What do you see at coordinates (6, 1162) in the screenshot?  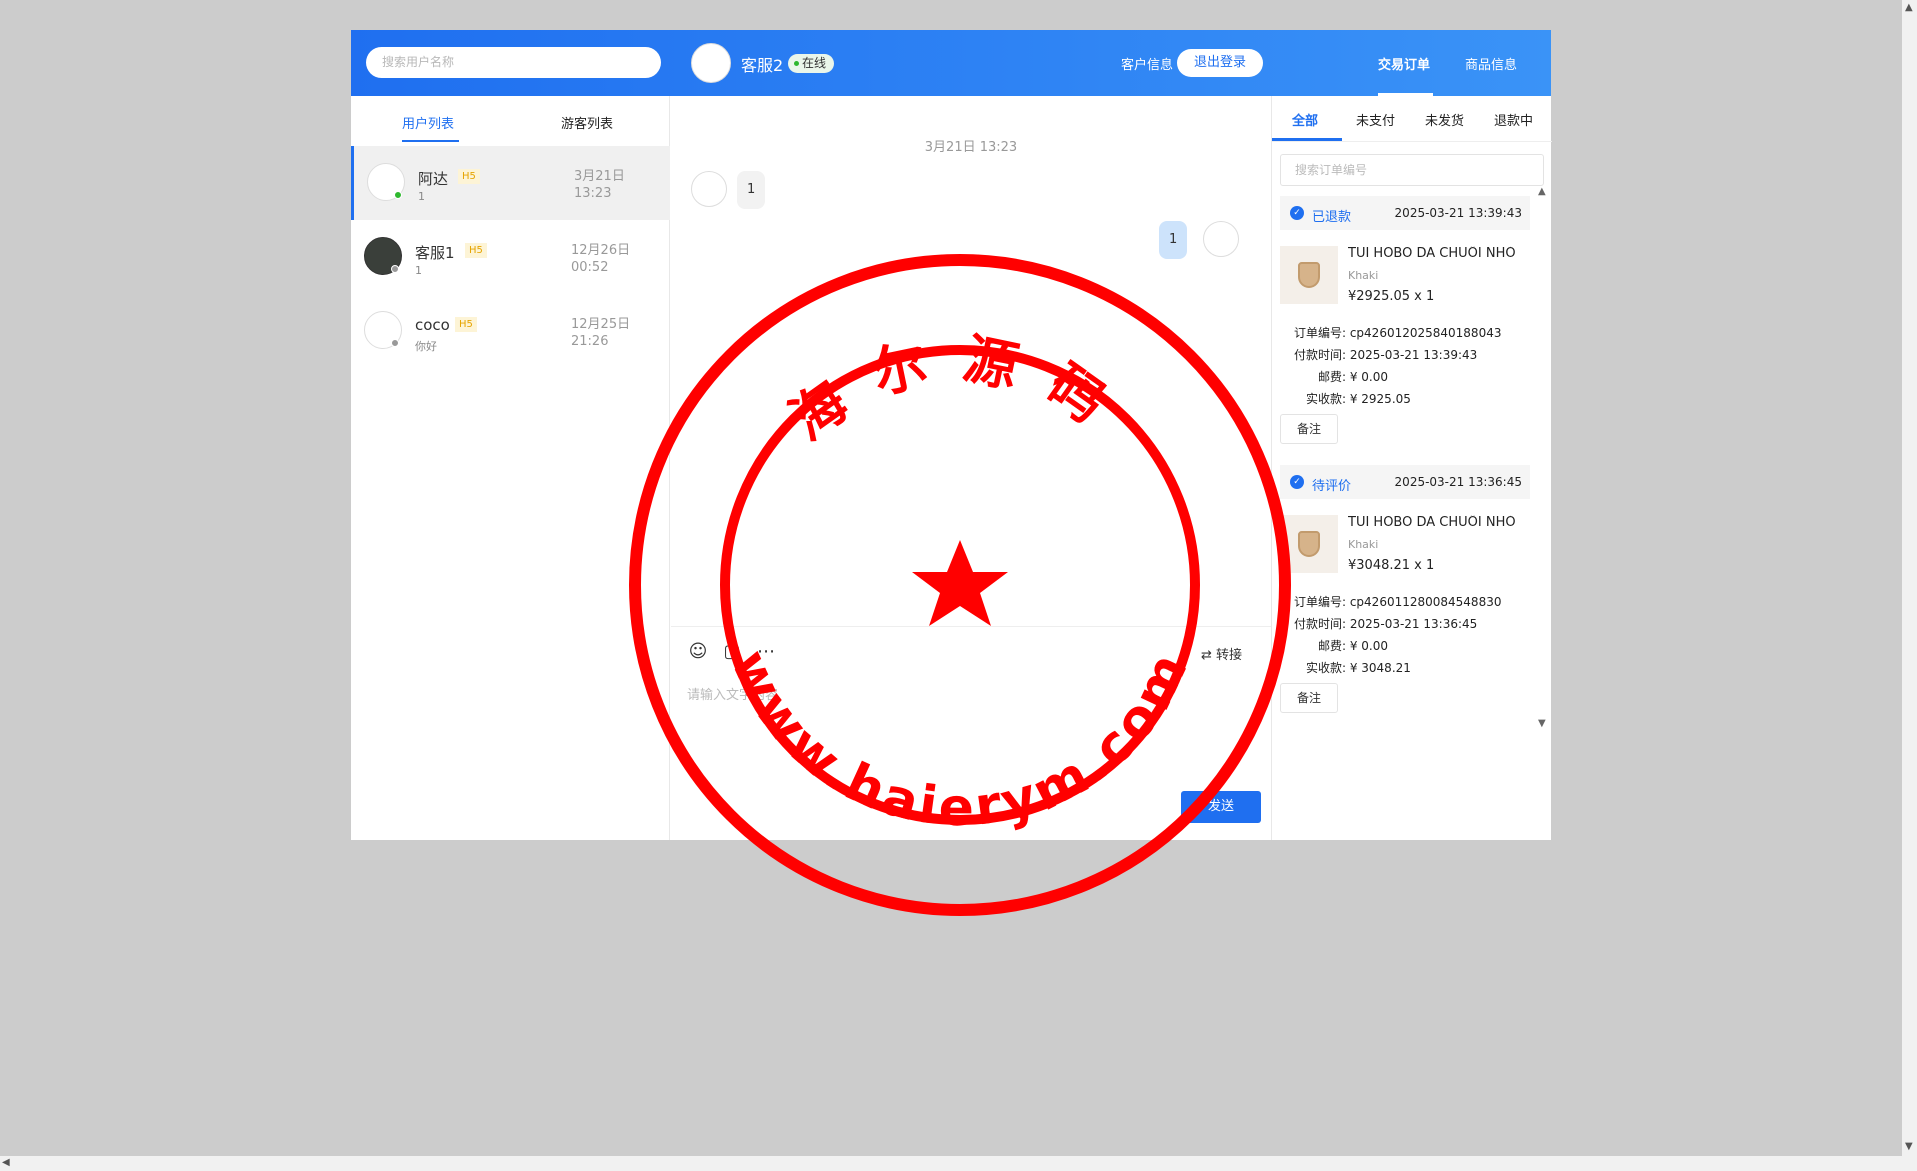 I see `scroll-left-icon: ◀` at bounding box center [6, 1162].